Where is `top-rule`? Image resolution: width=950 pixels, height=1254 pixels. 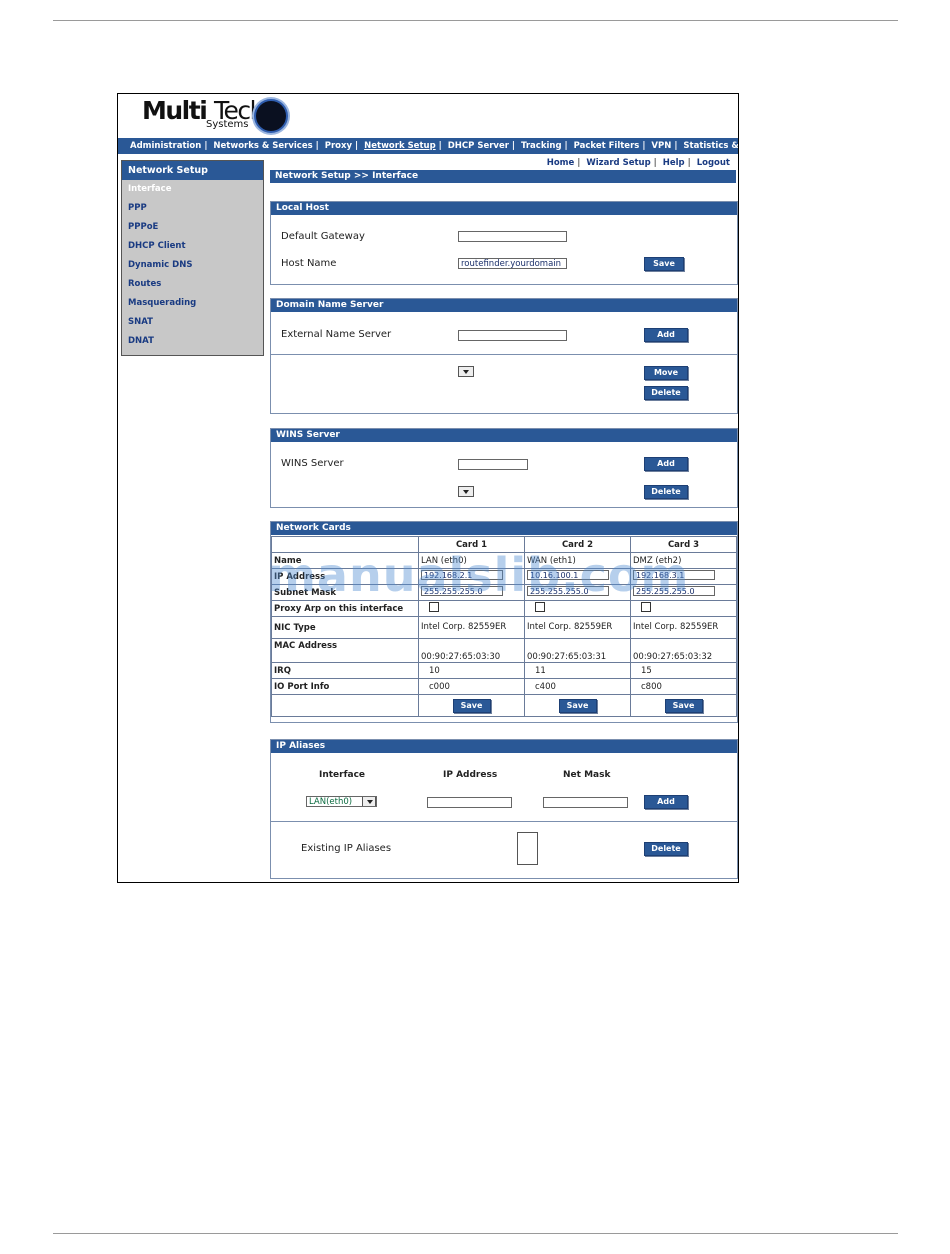 top-rule is located at coordinates (475, 20).